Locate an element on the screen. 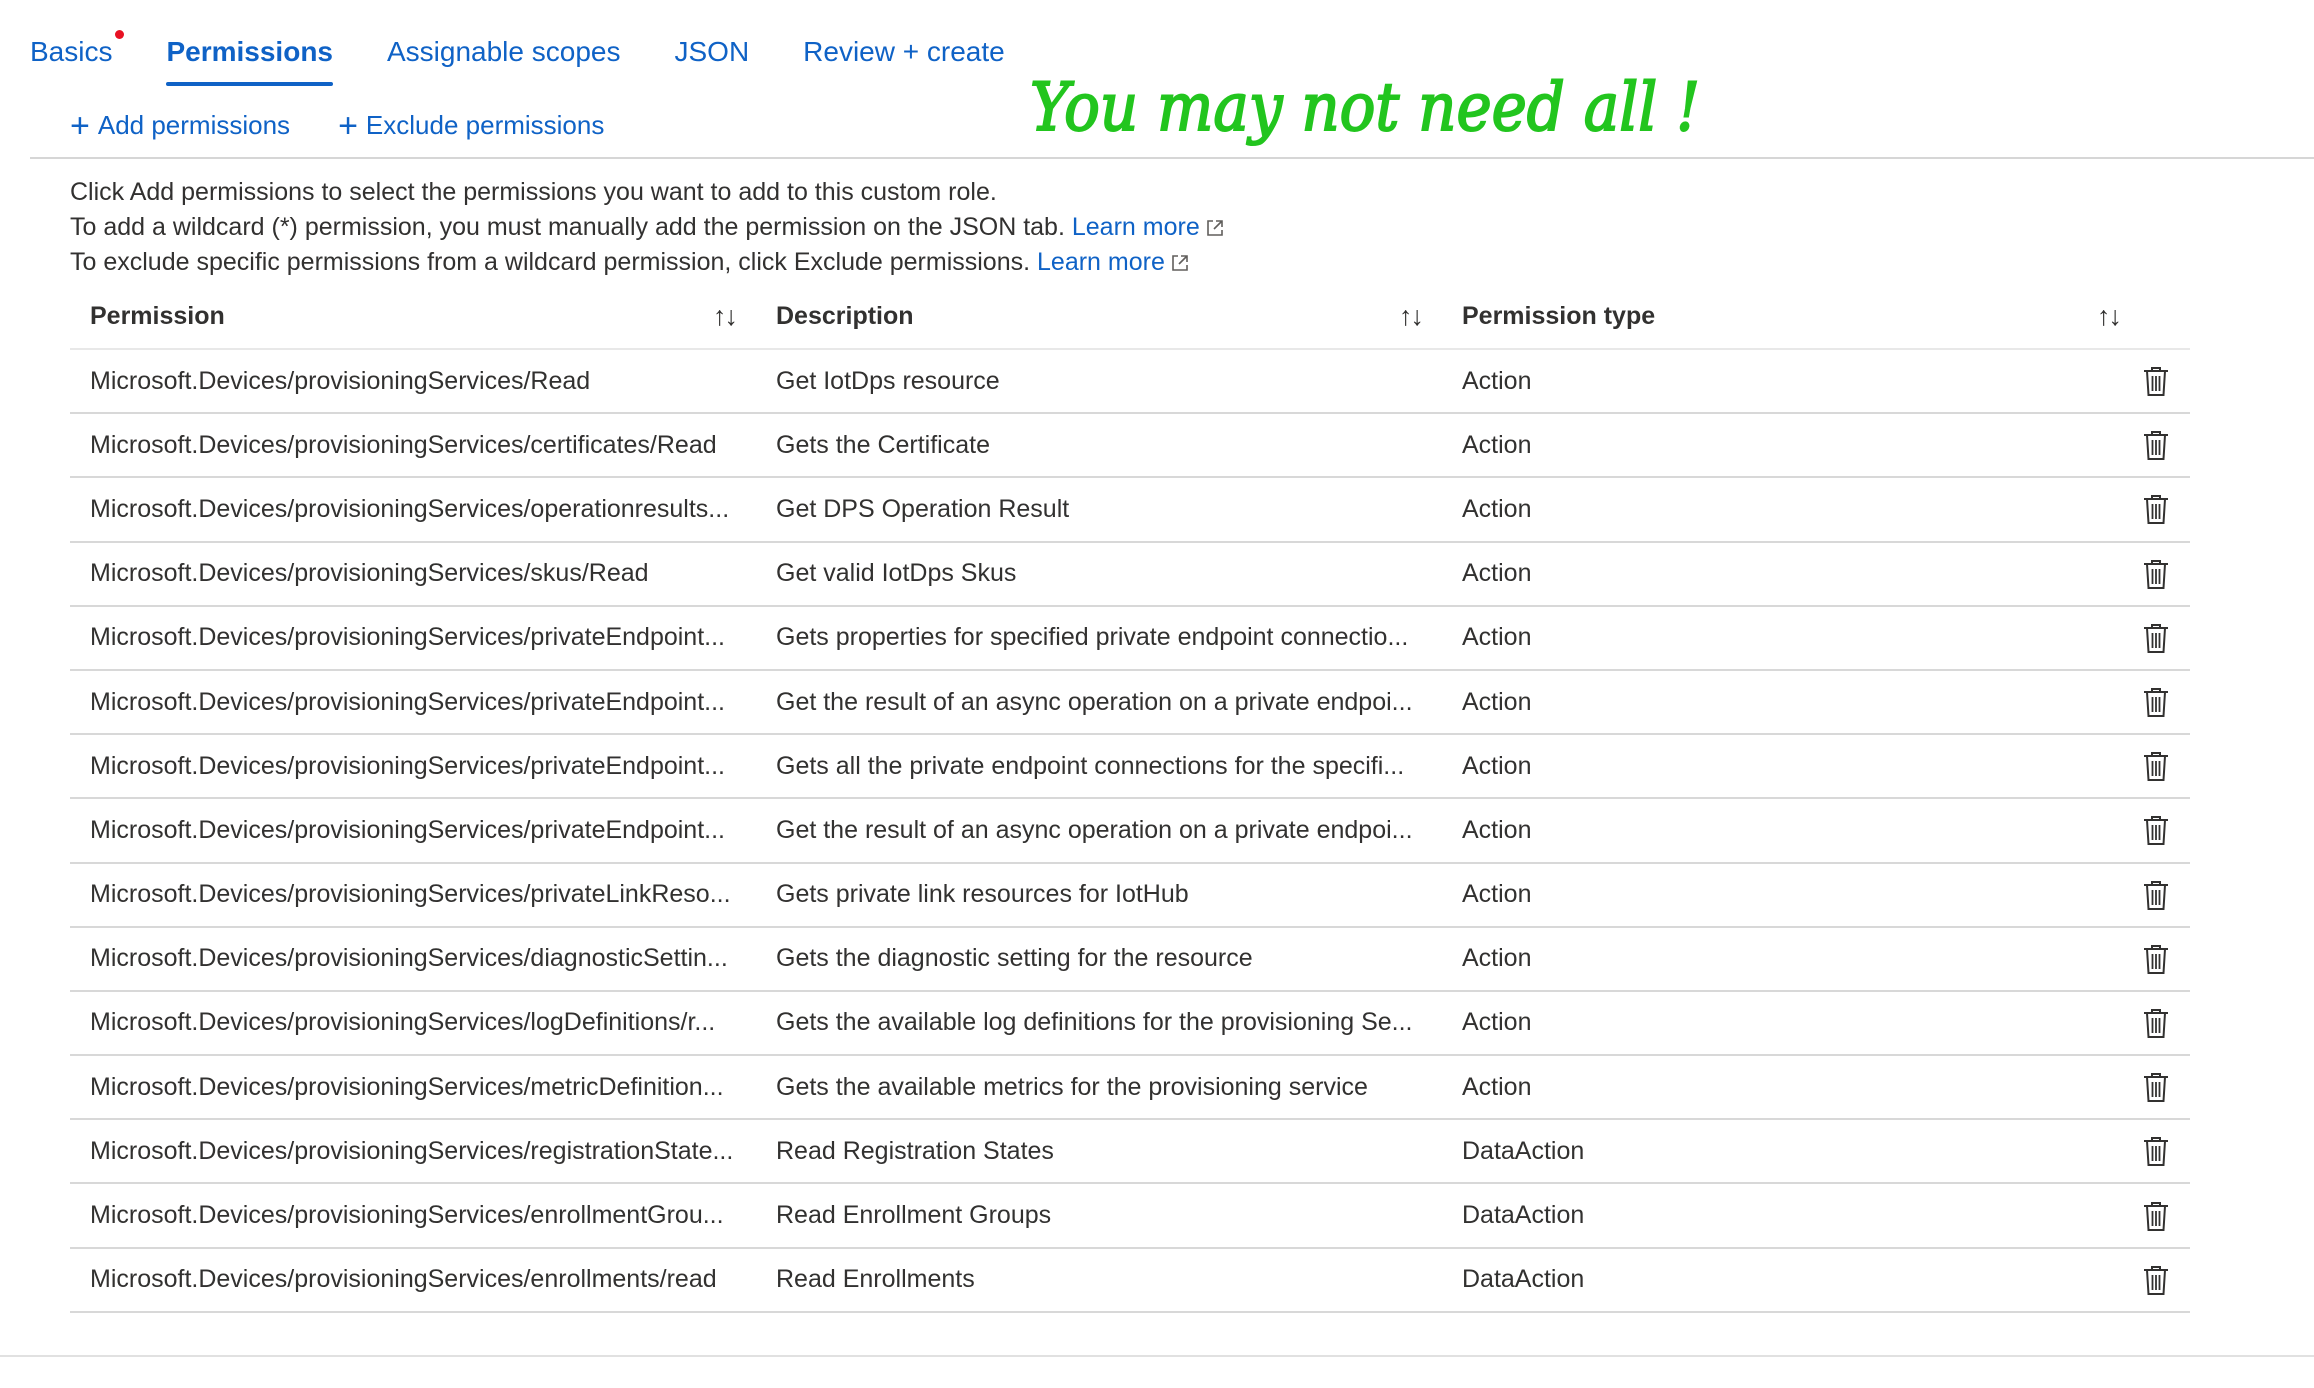 Image resolution: width=2314 pixels, height=1388 pixels. add-permissions-button: + Add permissions is located at coordinates (180, 125).